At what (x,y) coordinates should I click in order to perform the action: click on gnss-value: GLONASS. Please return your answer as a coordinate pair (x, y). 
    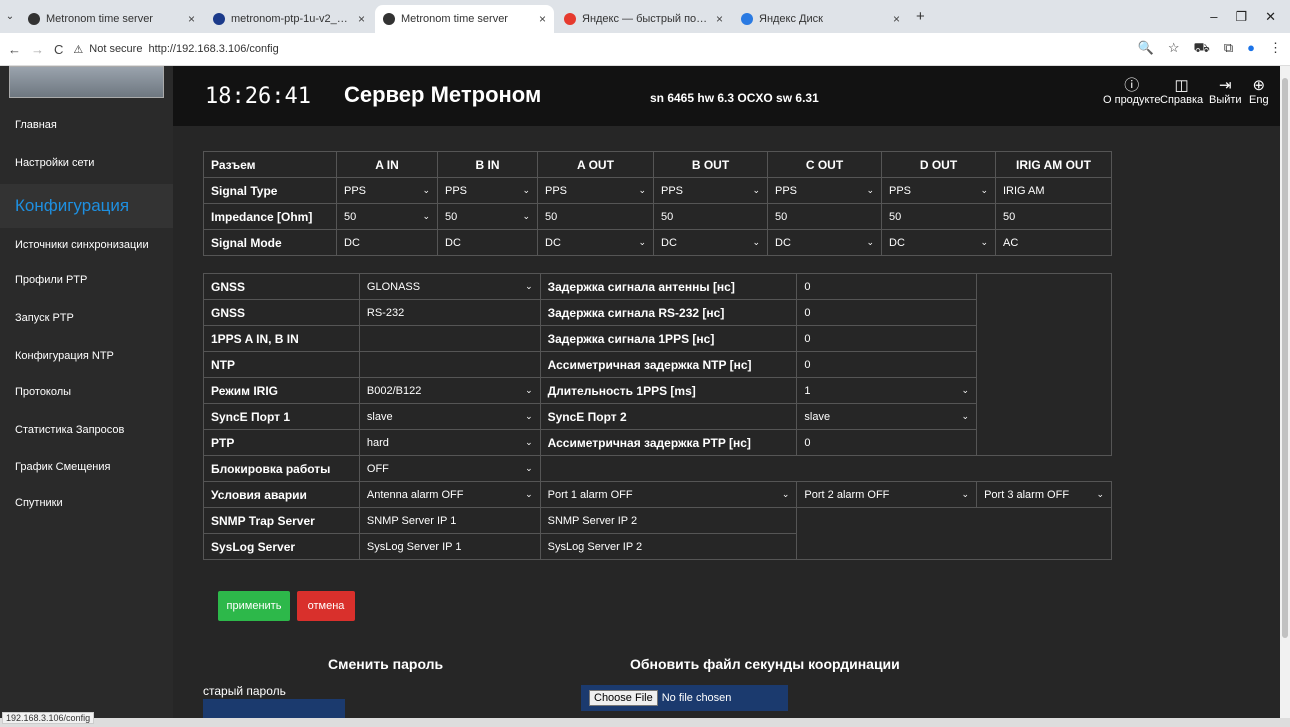
    Looking at the image, I should click on (393, 286).